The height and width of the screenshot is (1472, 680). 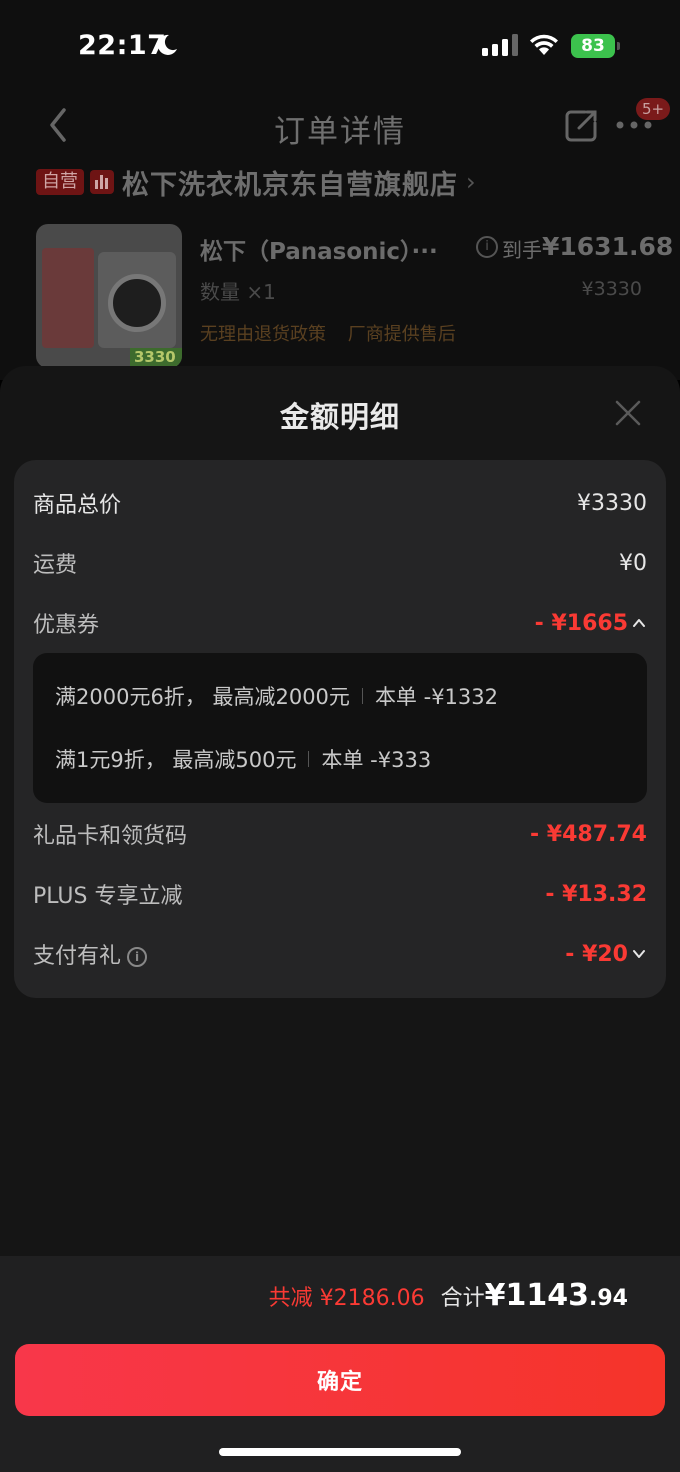 I want to click on status-bar: 22:17 83, so click(x=340, y=45).